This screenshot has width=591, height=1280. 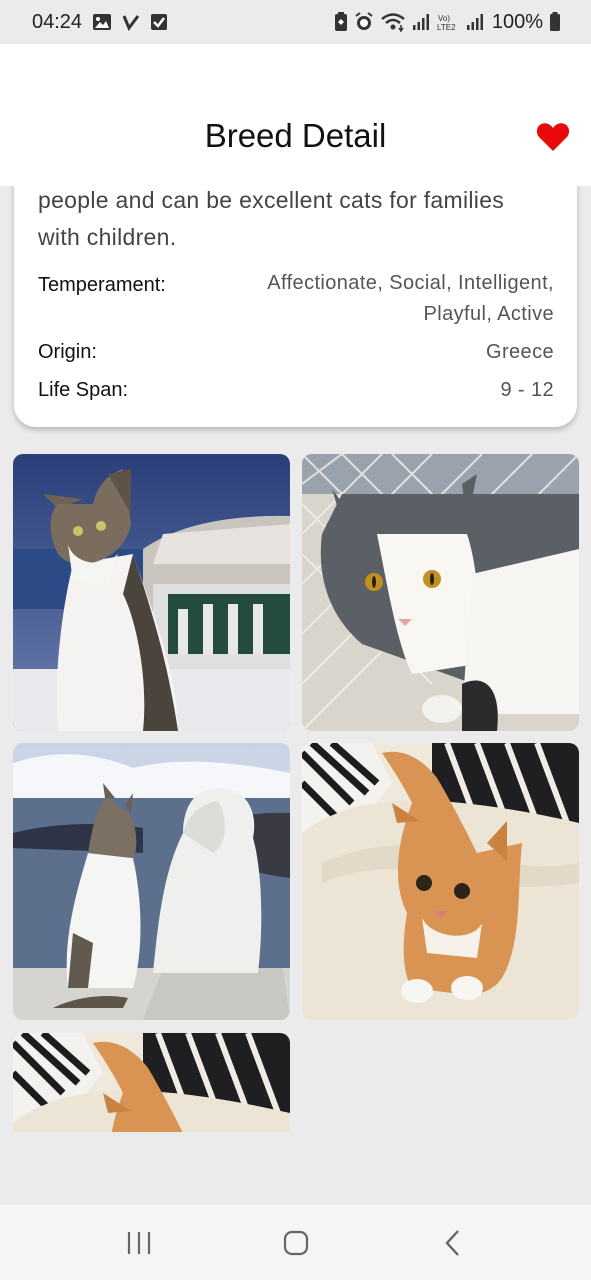 What do you see at coordinates (520, 352) in the screenshot?
I see `origin-value: Greece` at bounding box center [520, 352].